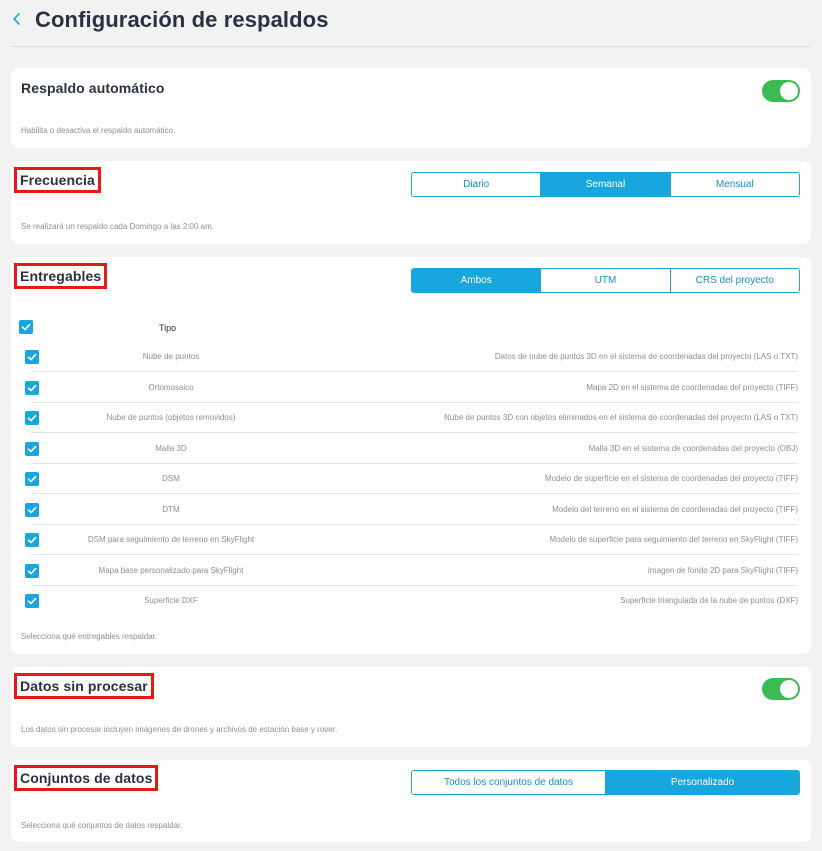 The image size is (822, 851). Describe the element at coordinates (89, 636) in the screenshot. I see `deliverables-description: Selecciona qué entregables respaldar.` at that location.